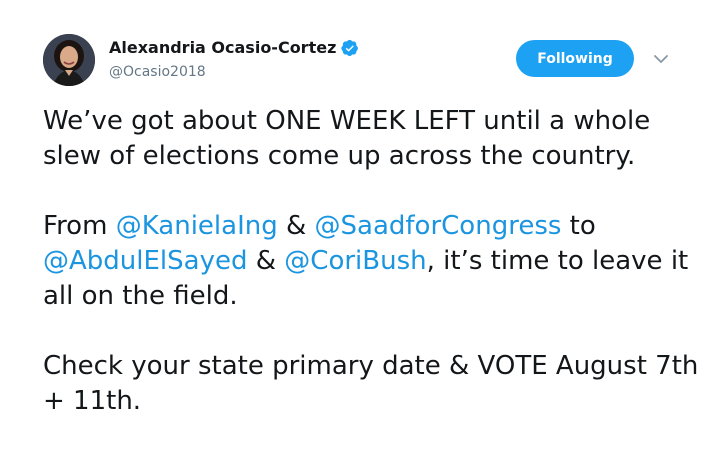 This screenshot has width=718, height=476. I want to click on verified-badge-icon, so click(350, 48).